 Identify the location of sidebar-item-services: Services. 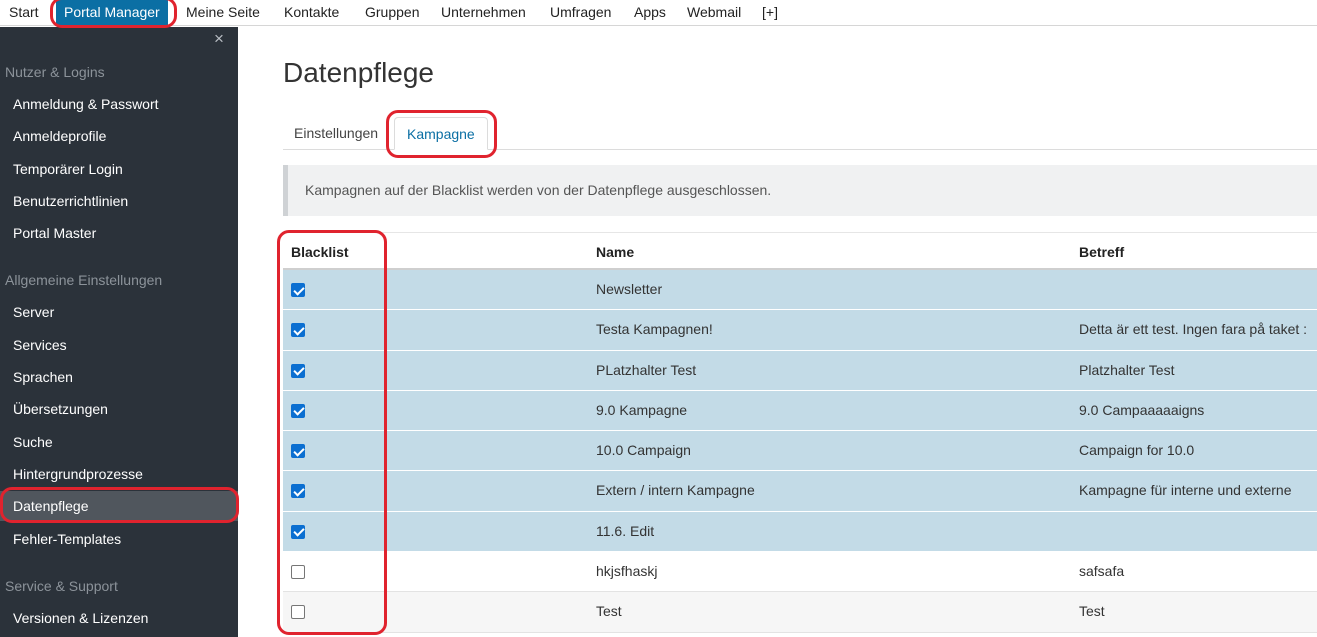
(119, 345).